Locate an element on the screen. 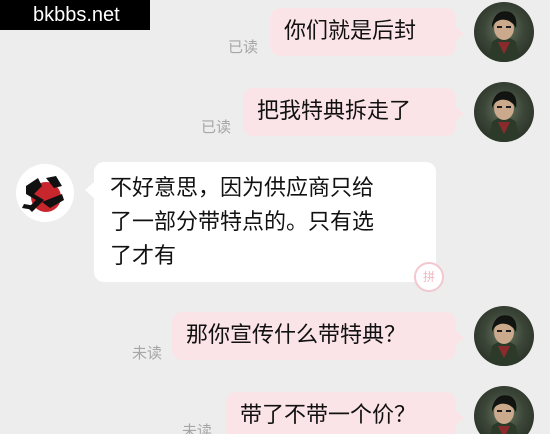 The width and height of the screenshot is (550, 434). message-bubble-out-1: 你们就是后封 is located at coordinates (367, 32).